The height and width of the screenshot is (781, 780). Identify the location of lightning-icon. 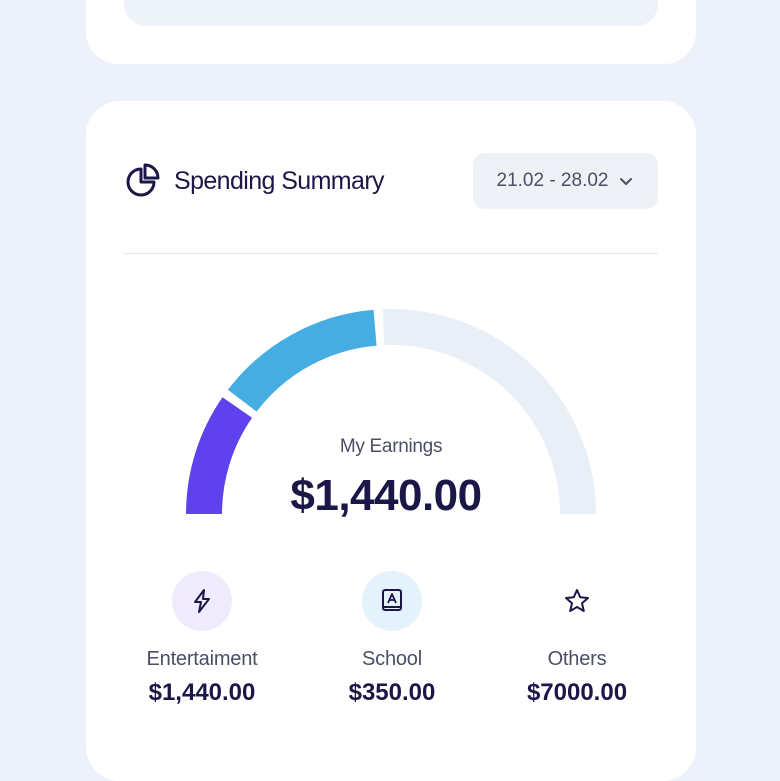
(202, 601).